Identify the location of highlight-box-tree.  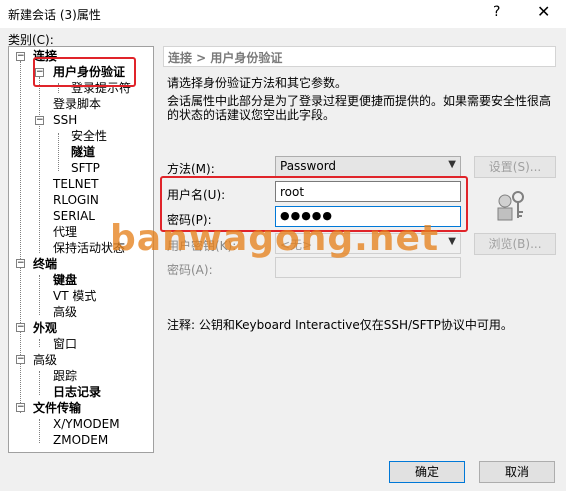
(84, 72).